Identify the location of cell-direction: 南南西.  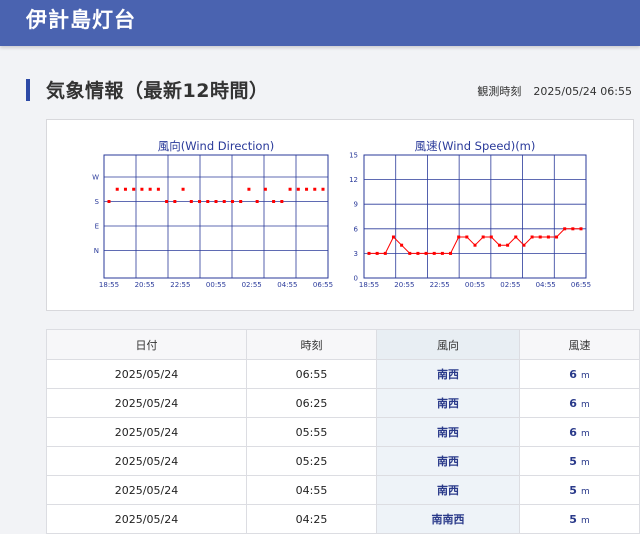
(448, 519).